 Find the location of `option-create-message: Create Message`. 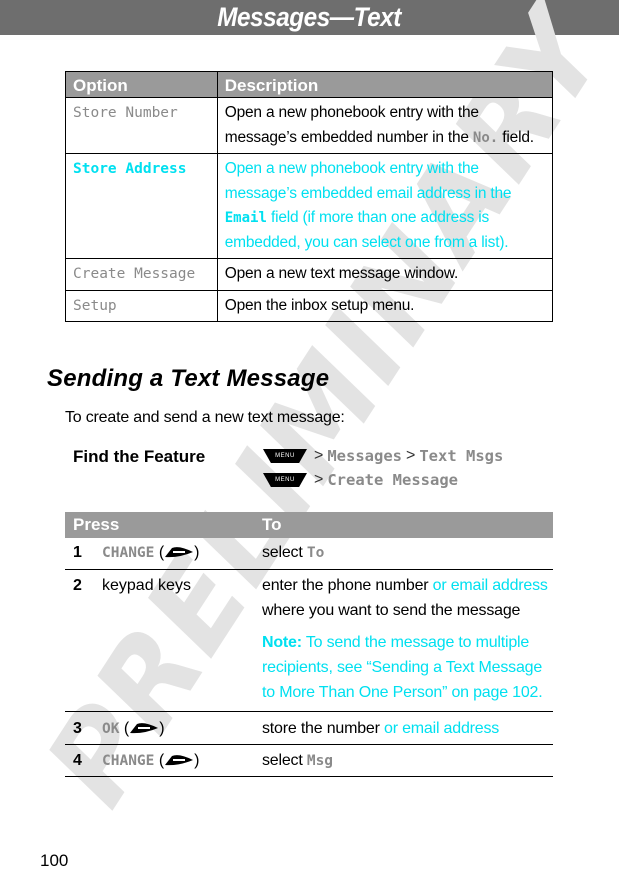

option-create-message: Create Message is located at coordinates (141, 274).